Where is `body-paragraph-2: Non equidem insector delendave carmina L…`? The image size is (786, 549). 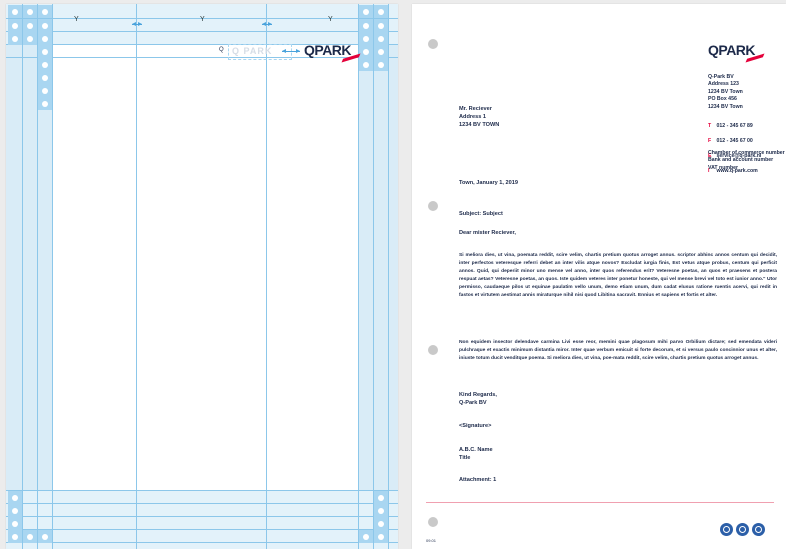
body-paragraph-2: Non equidem insector delendave carmina L… is located at coordinates (618, 350).